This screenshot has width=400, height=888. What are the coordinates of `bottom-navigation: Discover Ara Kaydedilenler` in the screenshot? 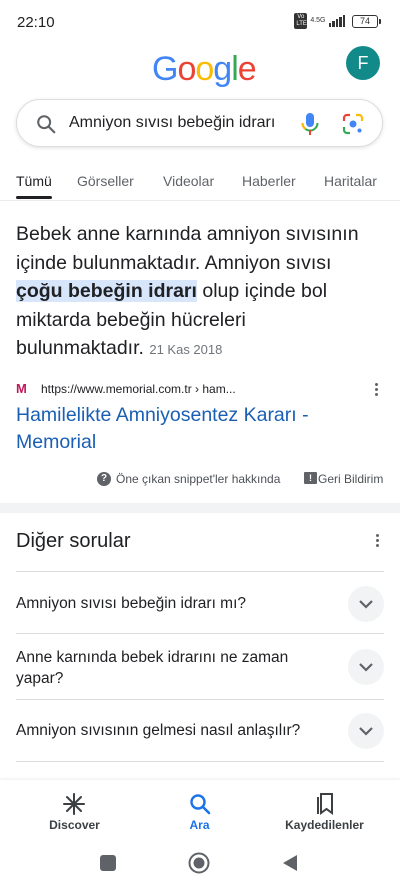 It's located at (200, 811).